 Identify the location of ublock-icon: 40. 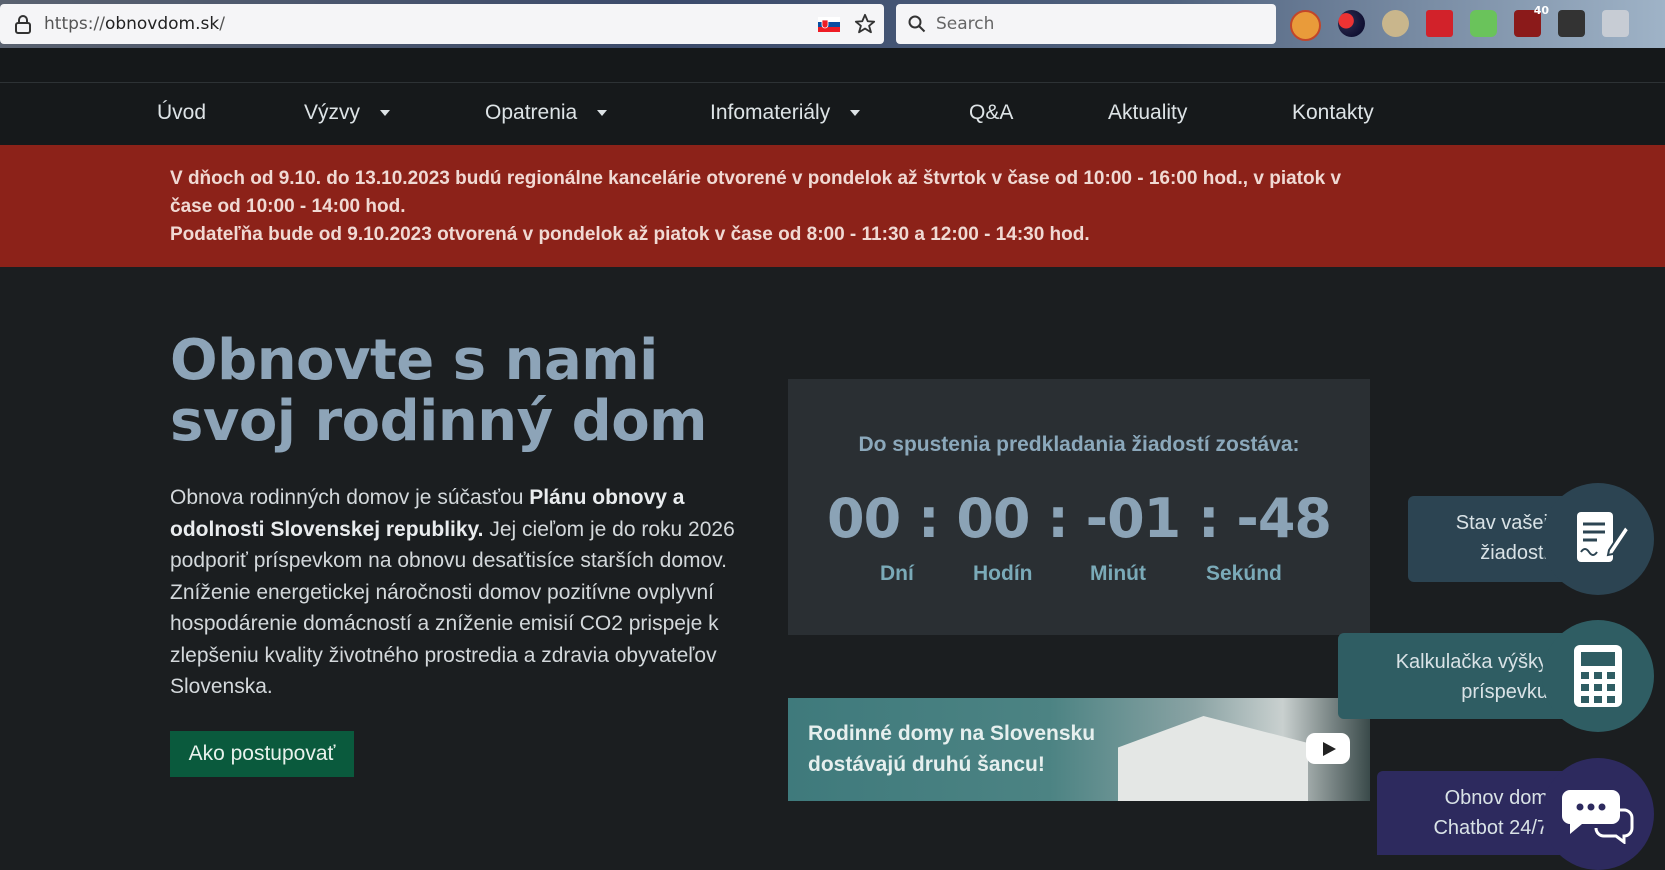
(1531, 20).